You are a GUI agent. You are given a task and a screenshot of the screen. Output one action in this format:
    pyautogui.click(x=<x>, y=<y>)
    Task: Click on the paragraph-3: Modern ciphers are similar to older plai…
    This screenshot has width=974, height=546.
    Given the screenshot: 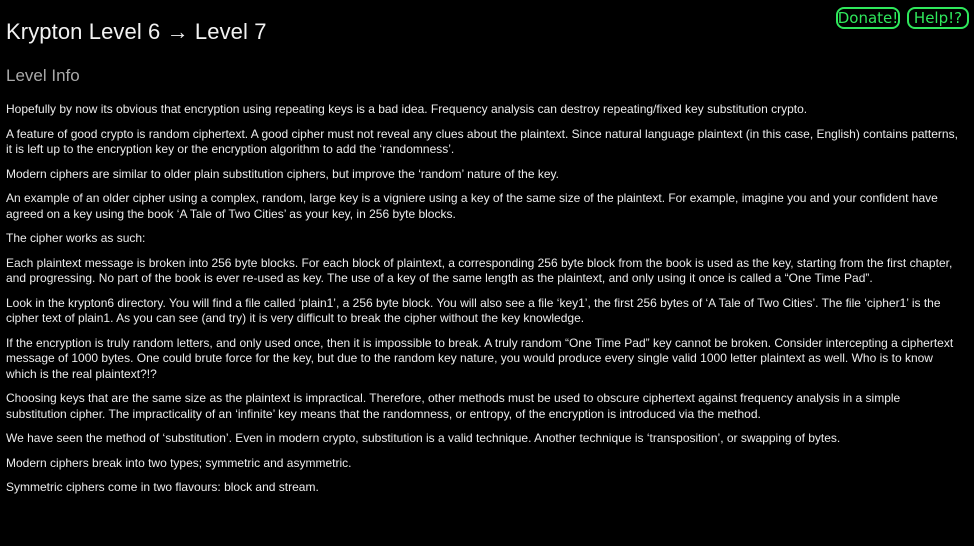 What is the action you would take?
    pyautogui.click(x=282, y=173)
    